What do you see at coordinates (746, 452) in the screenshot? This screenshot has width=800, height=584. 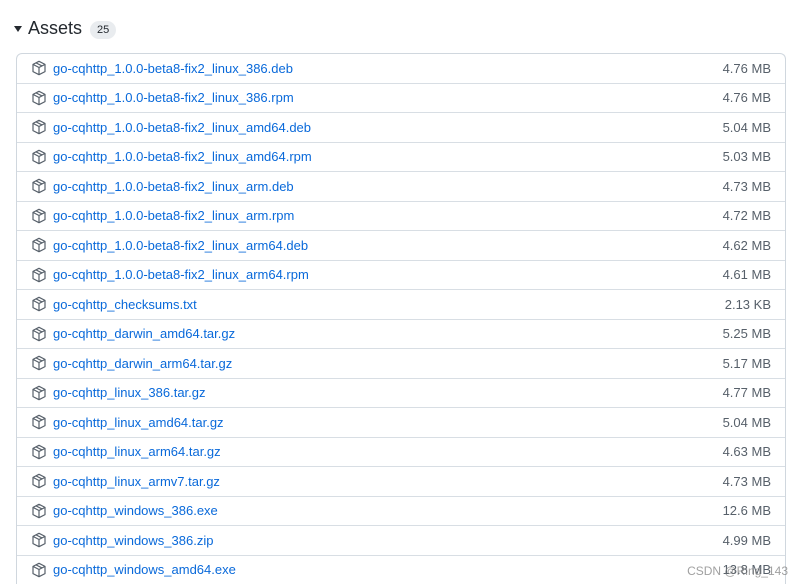 I see `asset-size: 4.63 MB` at bounding box center [746, 452].